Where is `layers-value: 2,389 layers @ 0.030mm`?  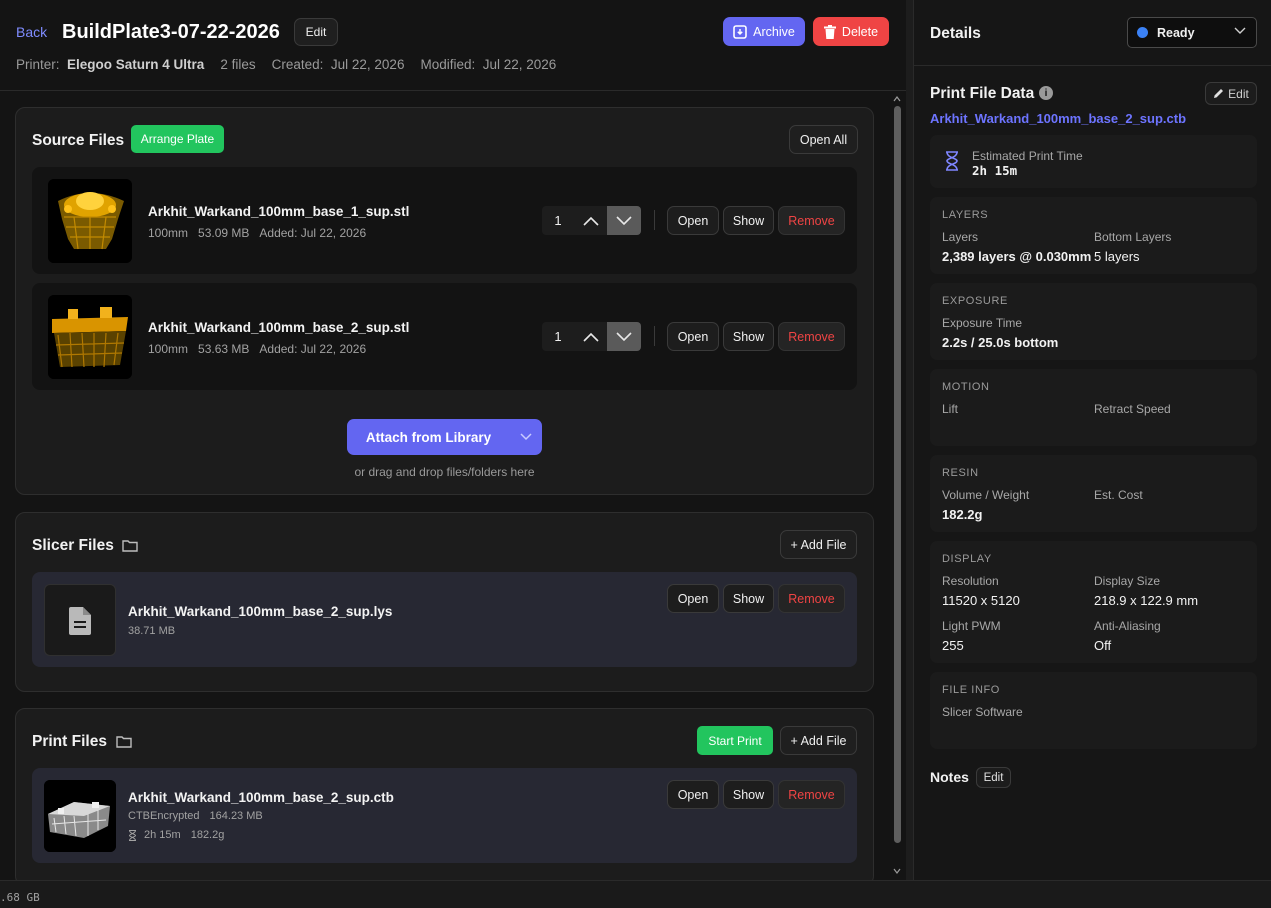
layers-value: 2,389 layers @ 0.030mm is located at coordinates (1017, 256).